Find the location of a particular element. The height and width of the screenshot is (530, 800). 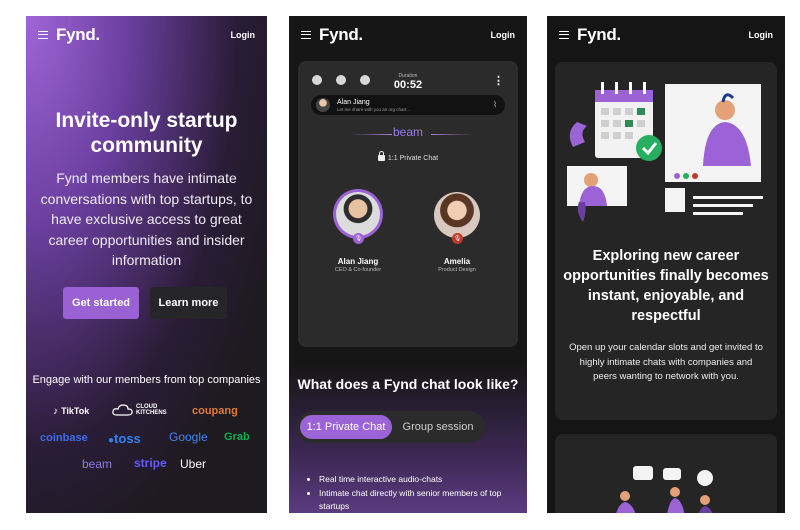

message-author: Alan Jiang is located at coordinates (353, 102).